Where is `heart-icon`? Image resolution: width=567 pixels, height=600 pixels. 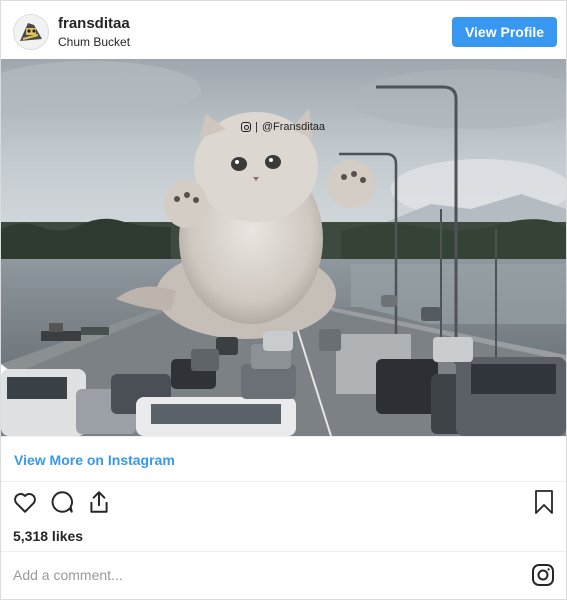 heart-icon is located at coordinates (25, 504).